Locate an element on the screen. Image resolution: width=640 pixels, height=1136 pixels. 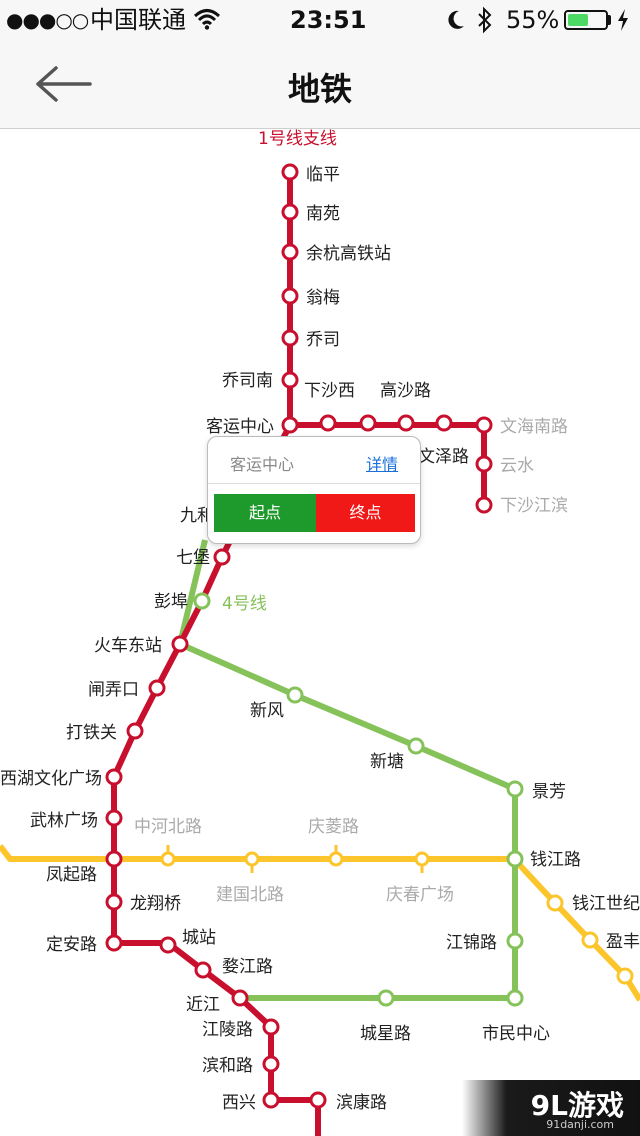
station-marker-wenhai-south is located at coordinates (484, 425).